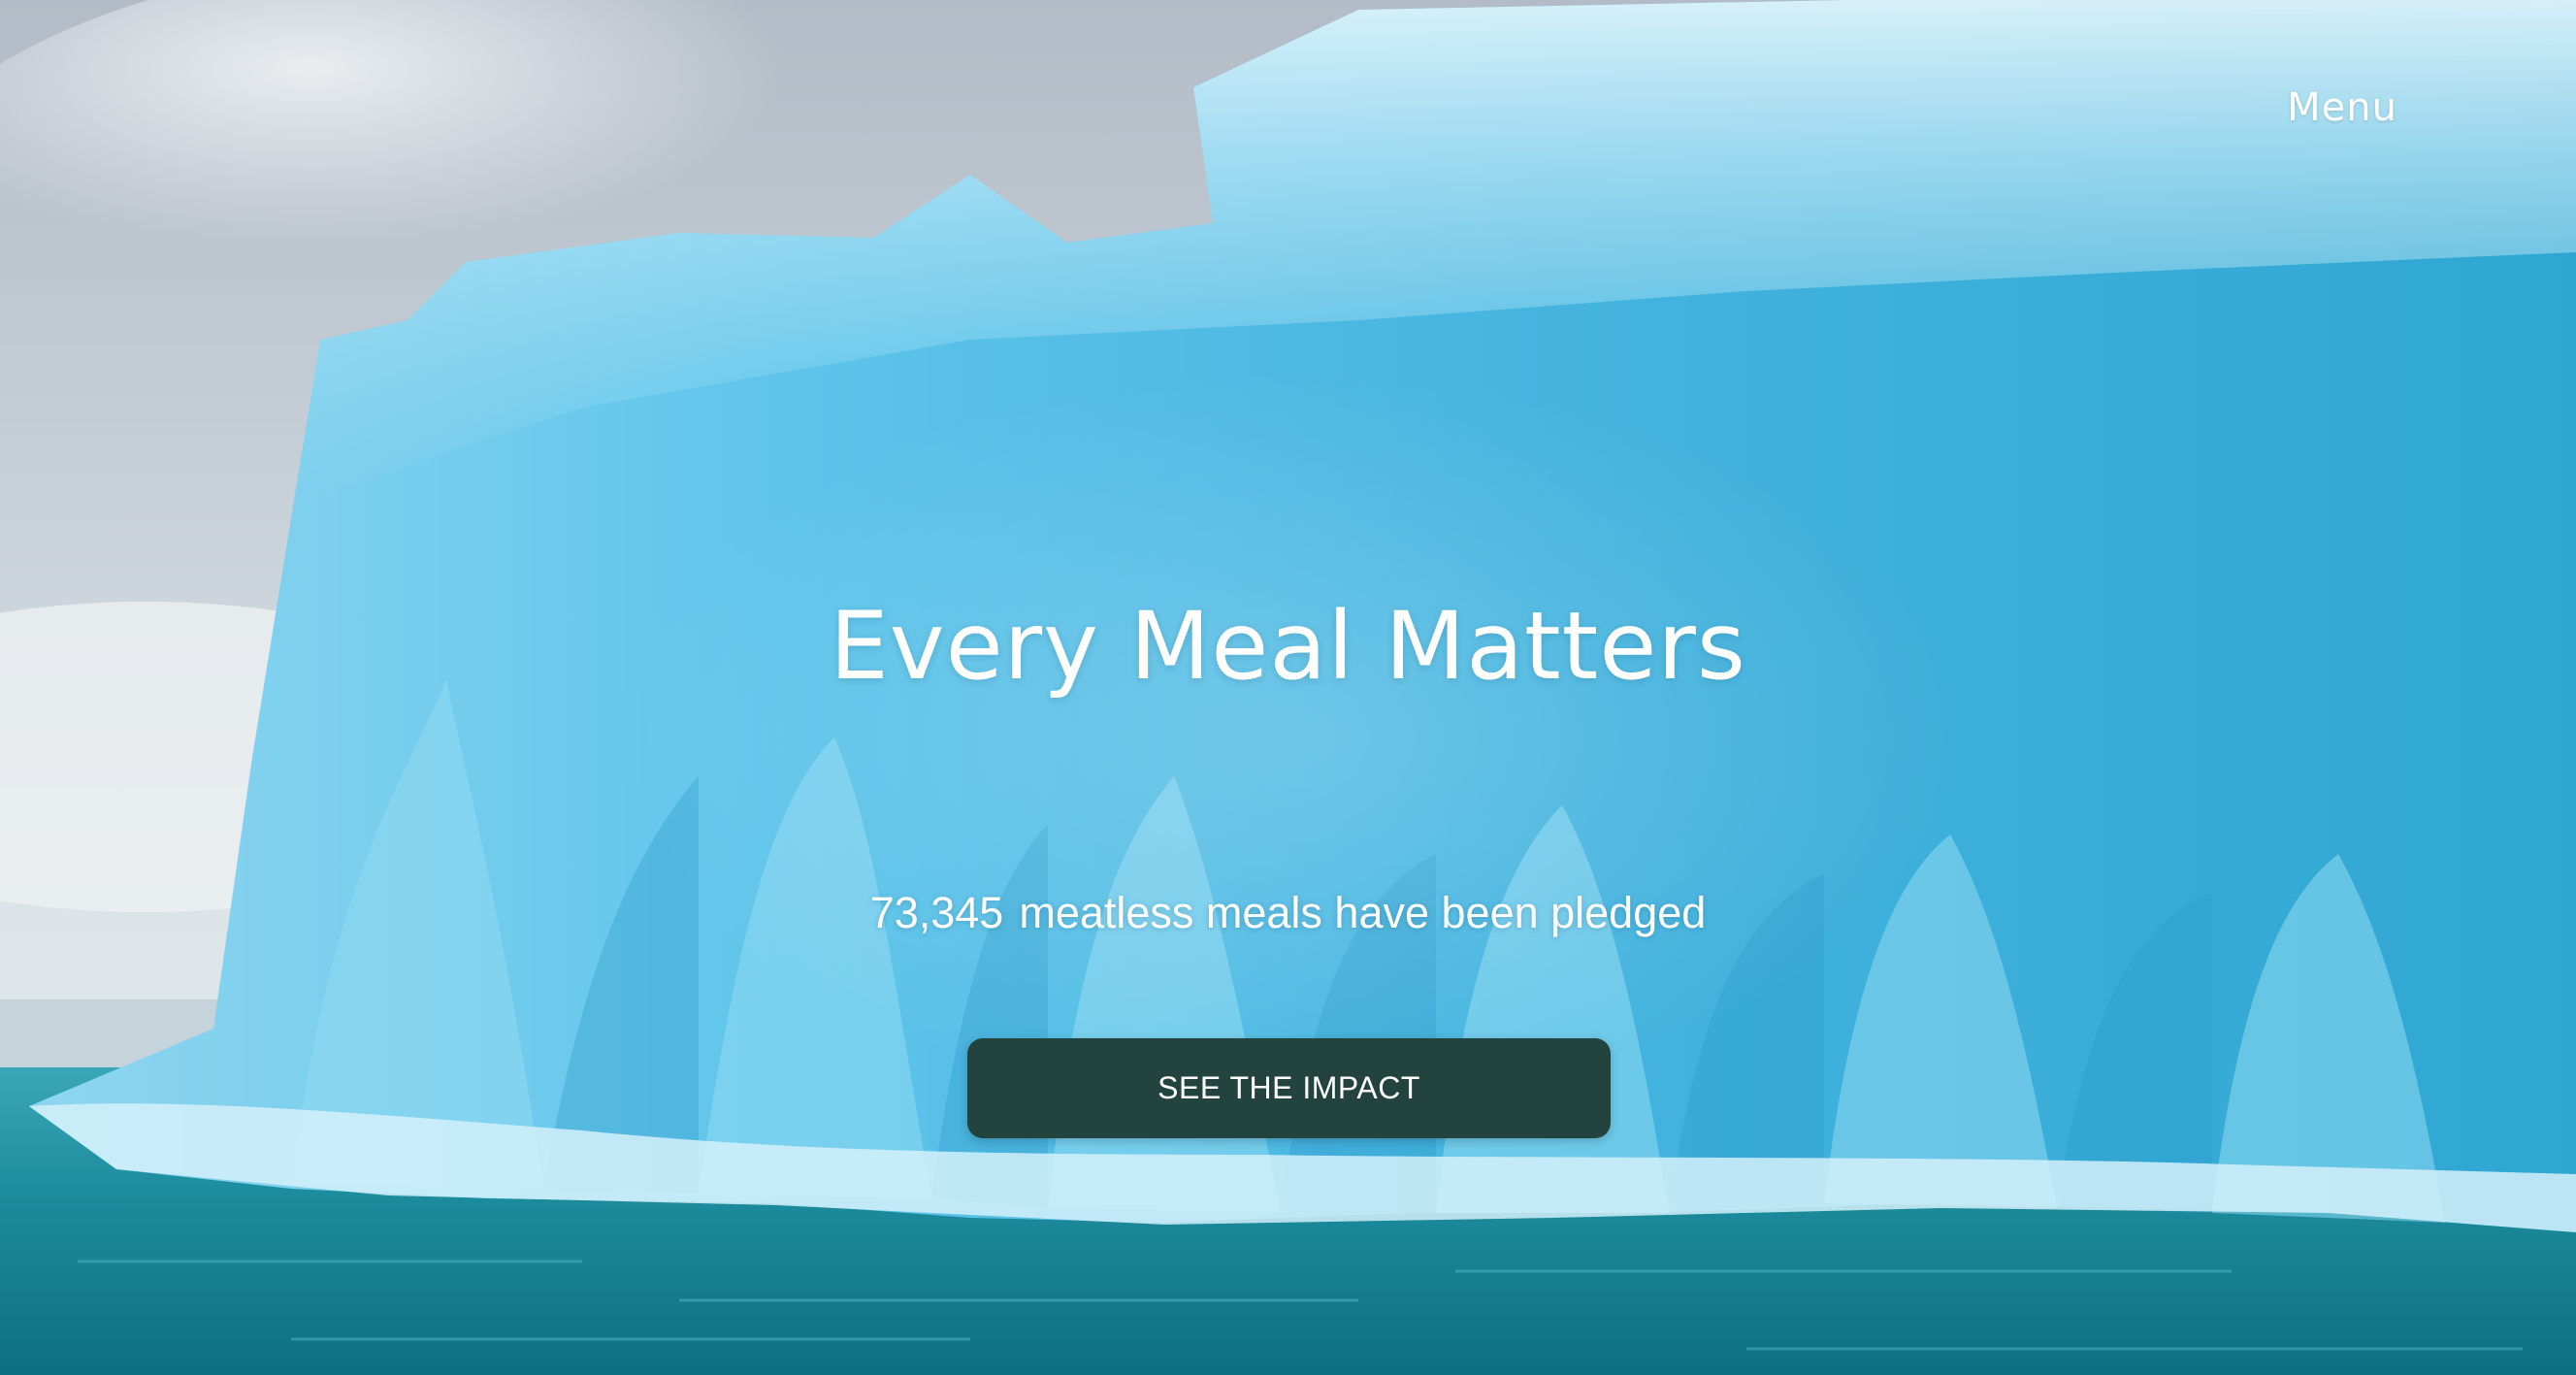 This screenshot has width=2576, height=1375. What do you see at coordinates (1289, 1088) in the screenshot?
I see `see-the-impact-button: SEE THE IMPACT` at bounding box center [1289, 1088].